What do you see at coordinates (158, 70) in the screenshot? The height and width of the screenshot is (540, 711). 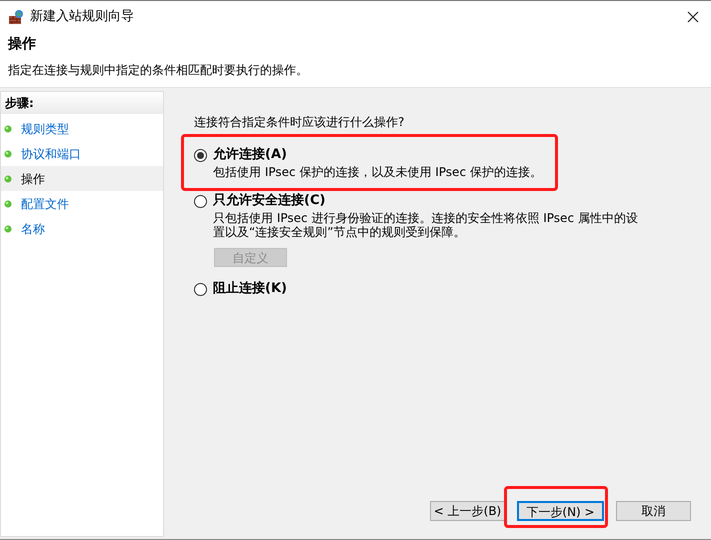 I see `page-description: 指定在连接与规则中指定的条件相匹配时要执行的操作。` at bounding box center [158, 70].